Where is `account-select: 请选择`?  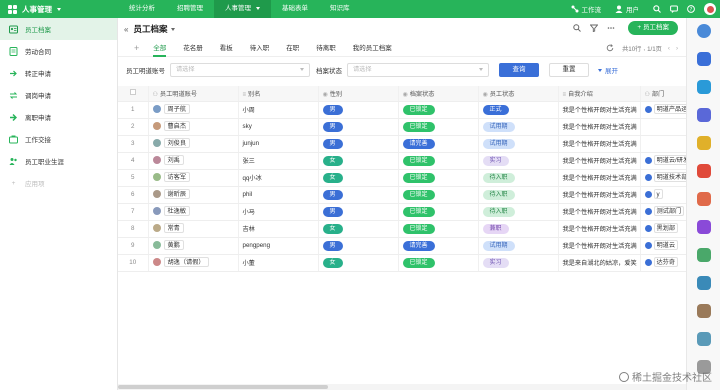 account-select: 请选择 is located at coordinates (240, 70).